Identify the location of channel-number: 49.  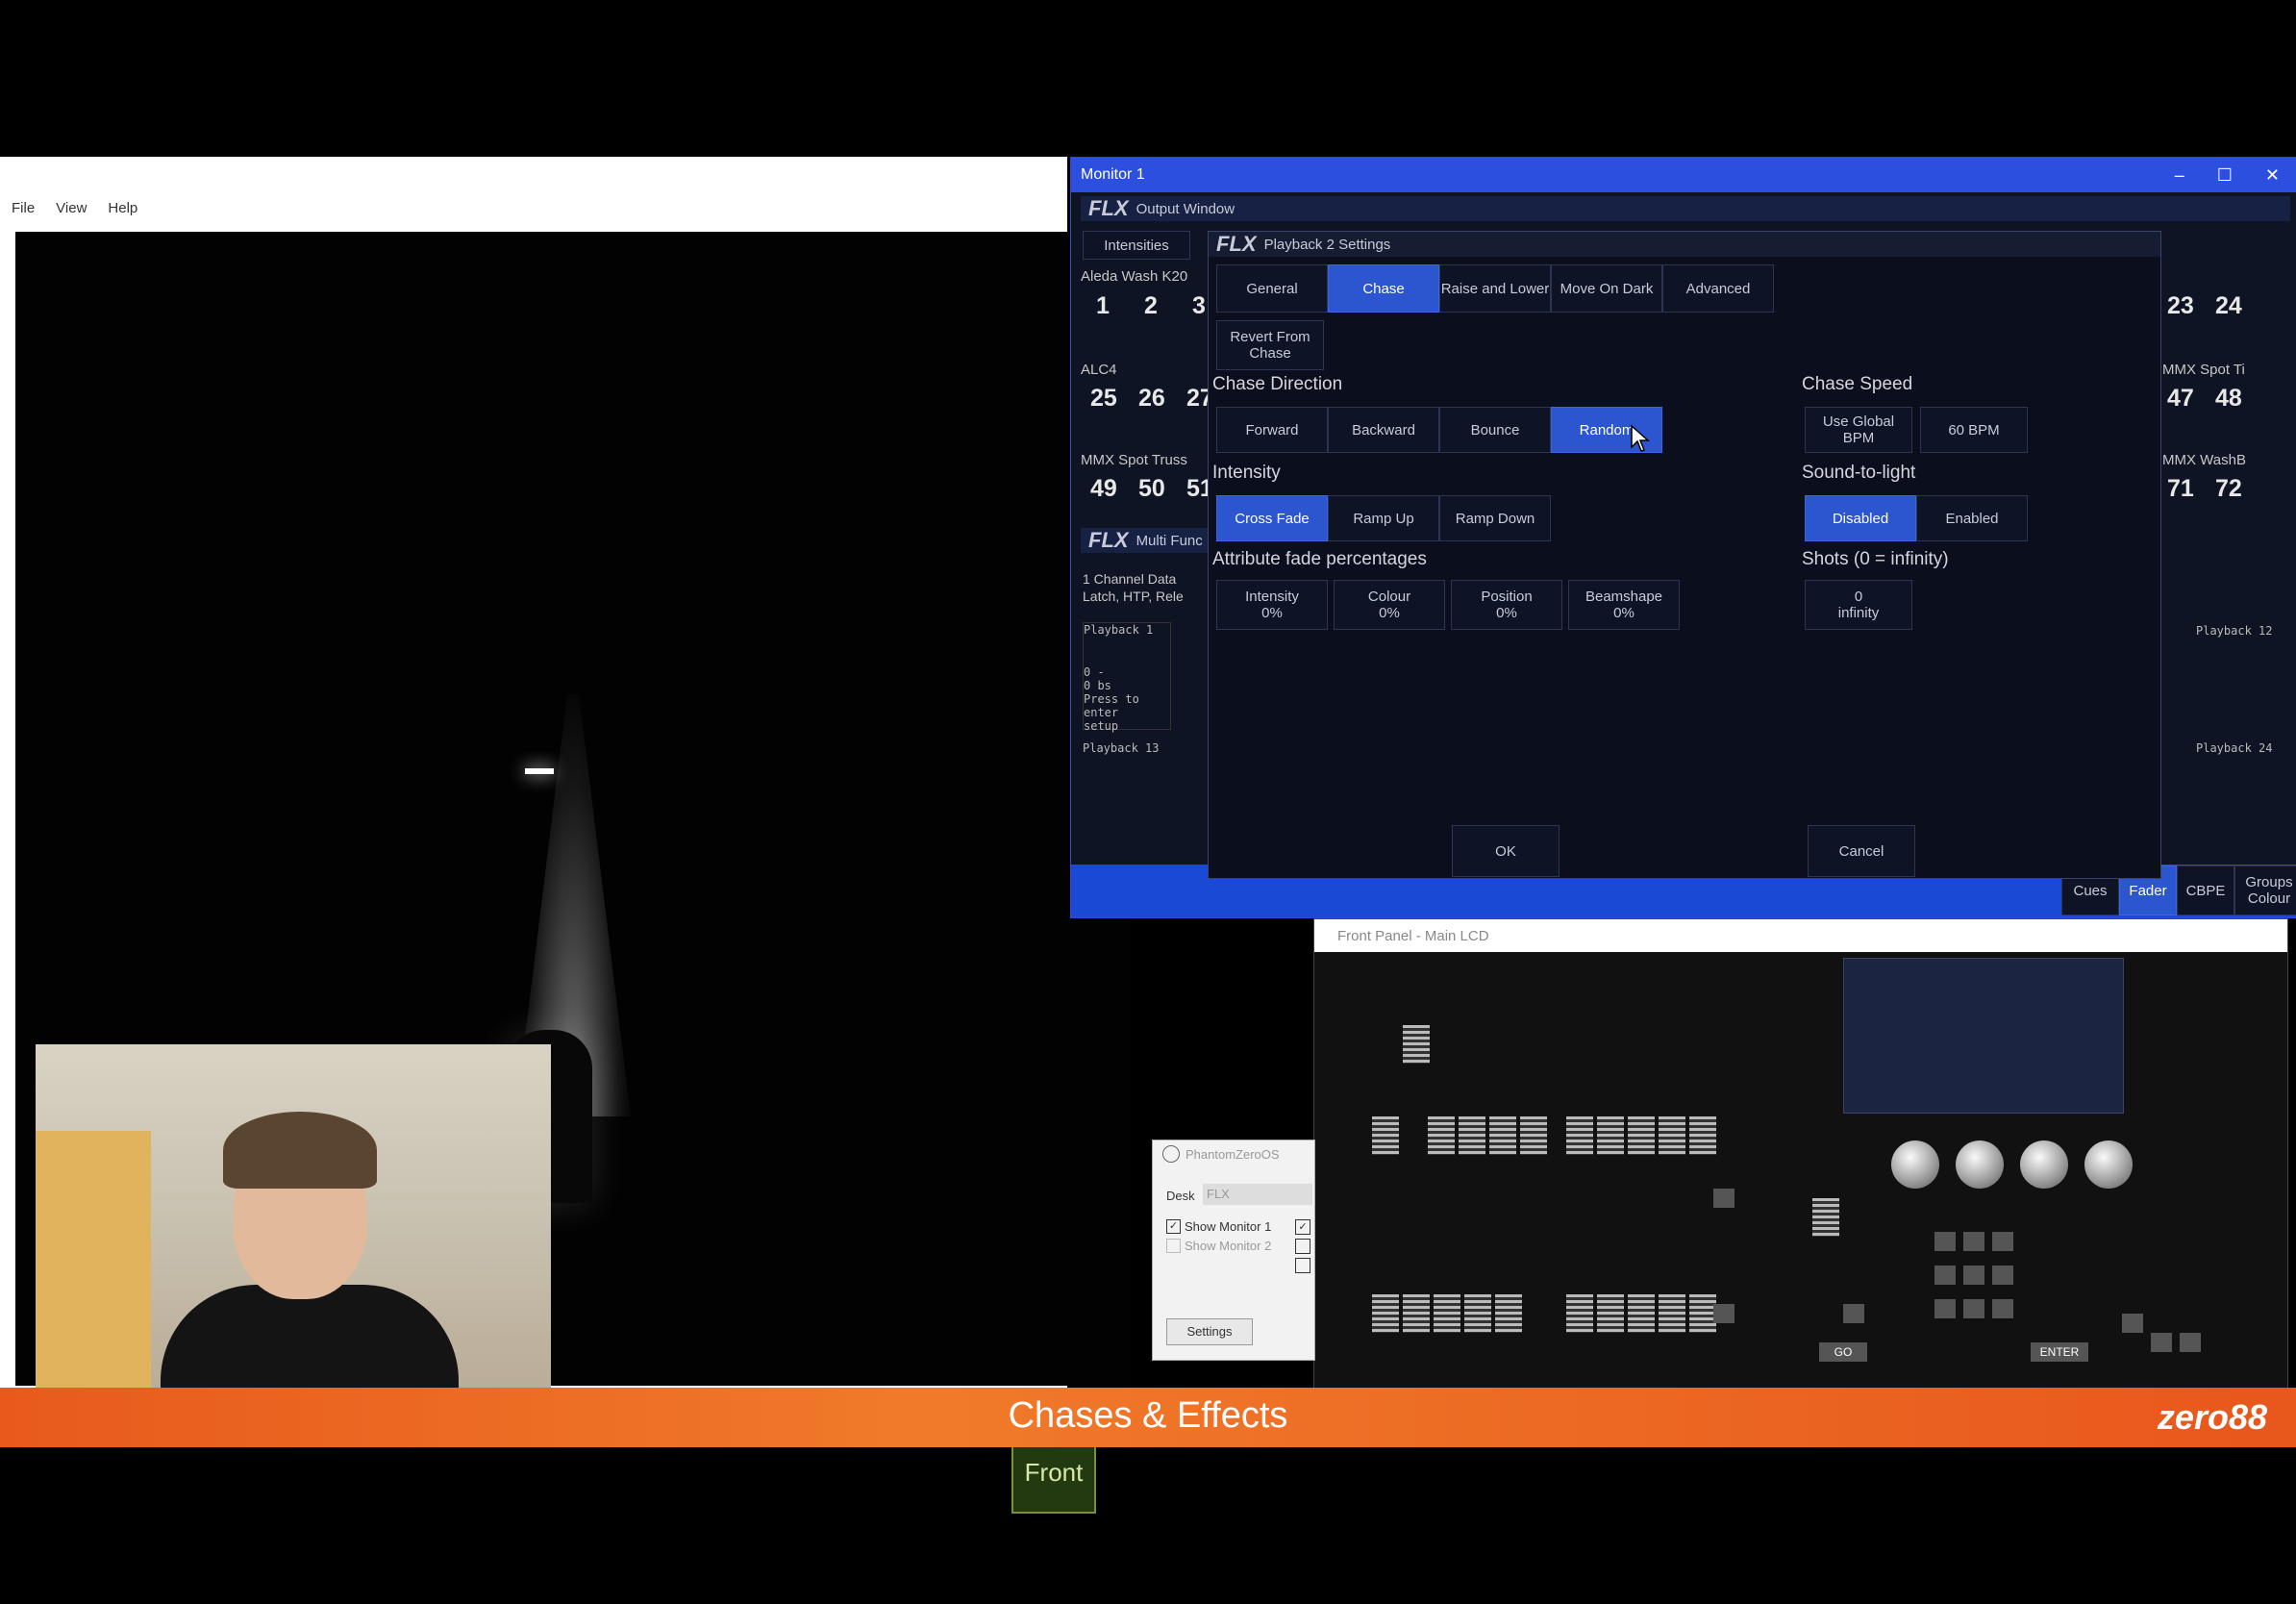
(1103, 489).